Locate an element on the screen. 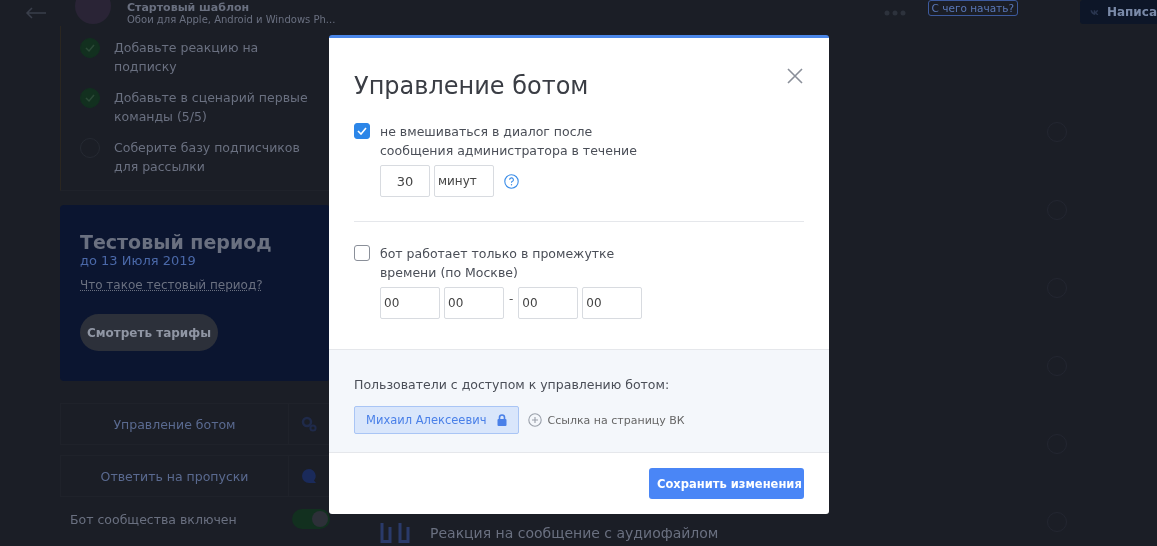 The width and height of the screenshot is (1157, 546). checklist-item: Соберите базу подписчиков для рассылки is located at coordinates (207, 157).